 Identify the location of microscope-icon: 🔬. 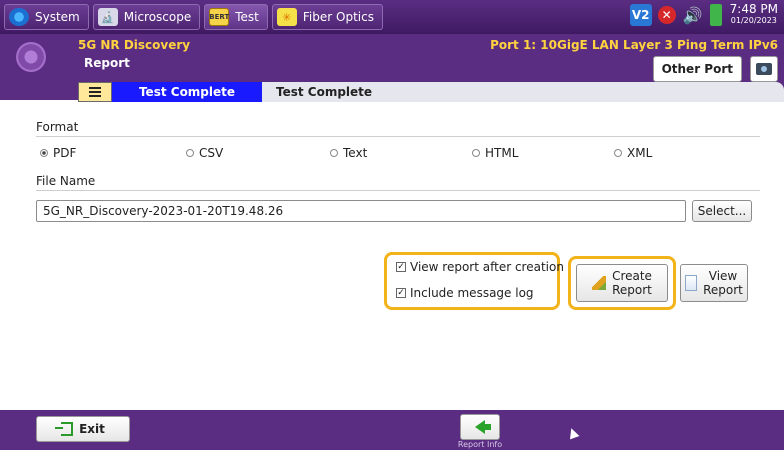
(107, 17).